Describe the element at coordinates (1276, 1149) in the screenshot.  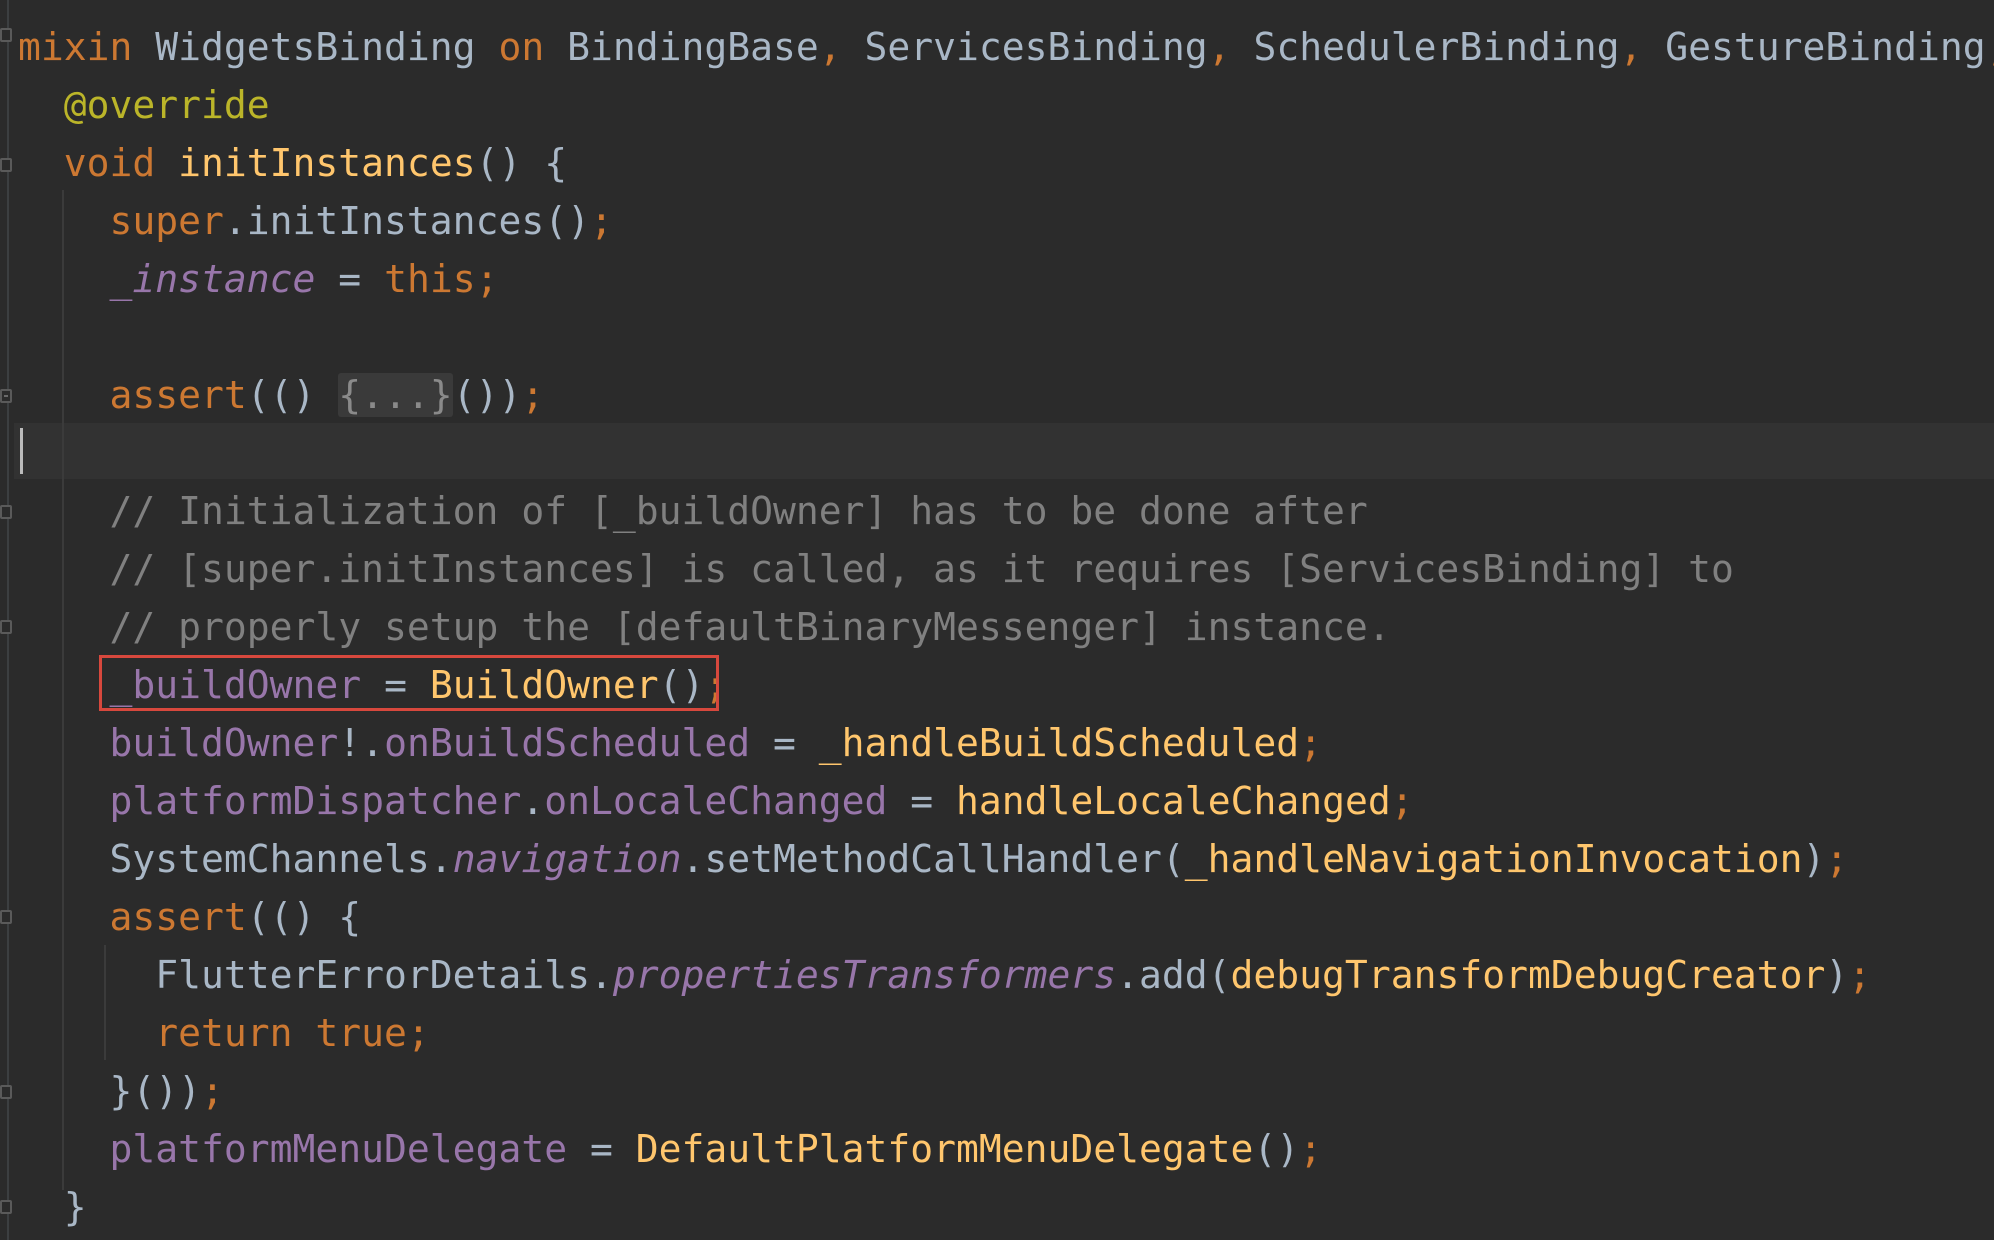
I see `code-token: ()` at that location.